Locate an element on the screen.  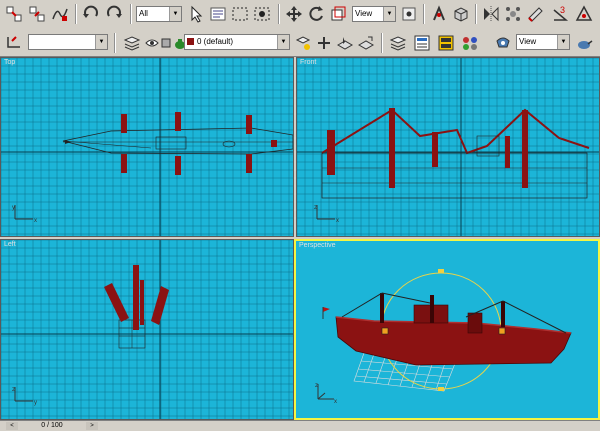
prev-frame-button: < is located at coordinates (12, 426).